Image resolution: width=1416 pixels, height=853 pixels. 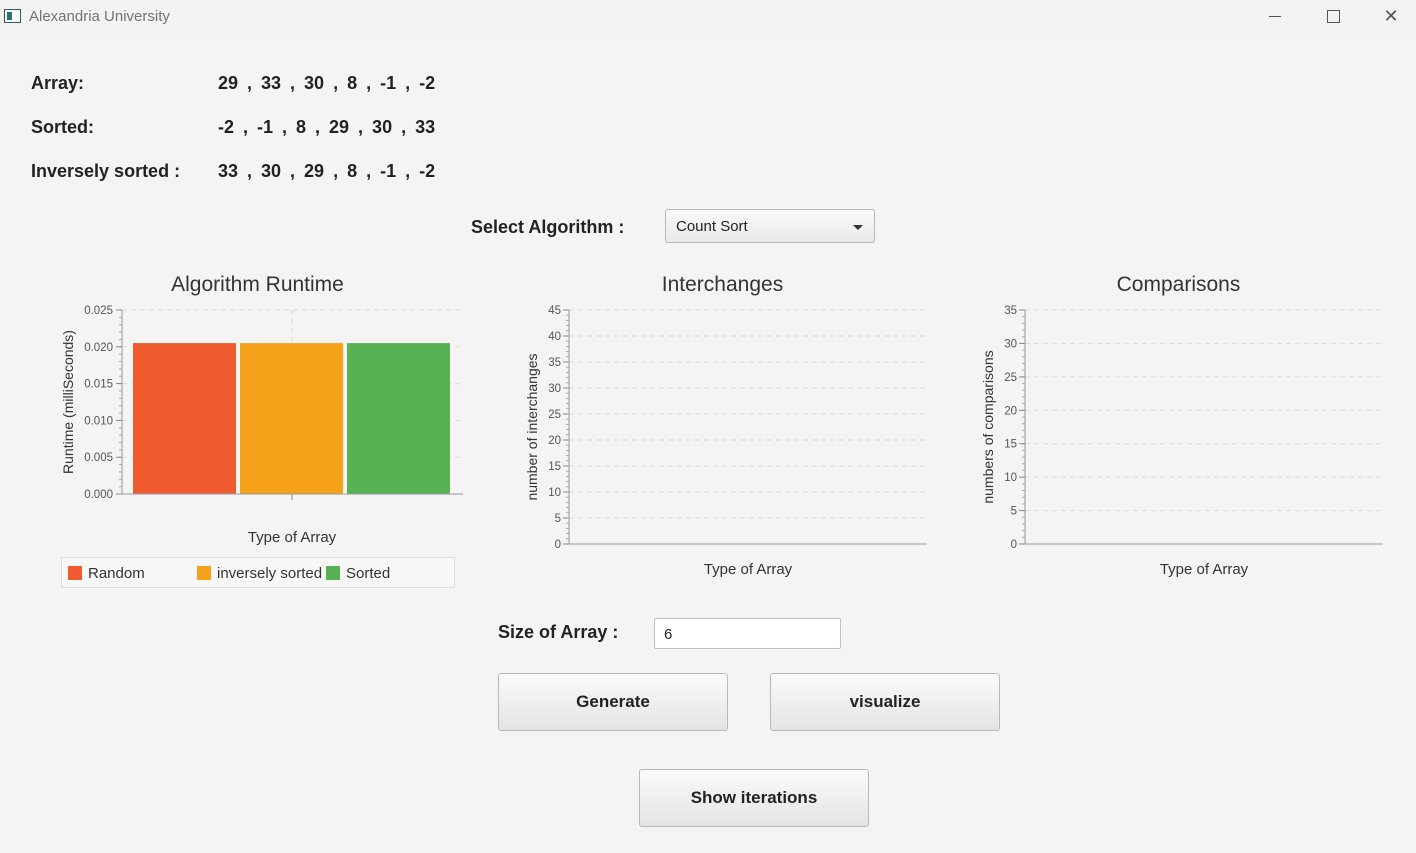 I want to click on show-iterations-button: Show iterations, so click(x=754, y=798).